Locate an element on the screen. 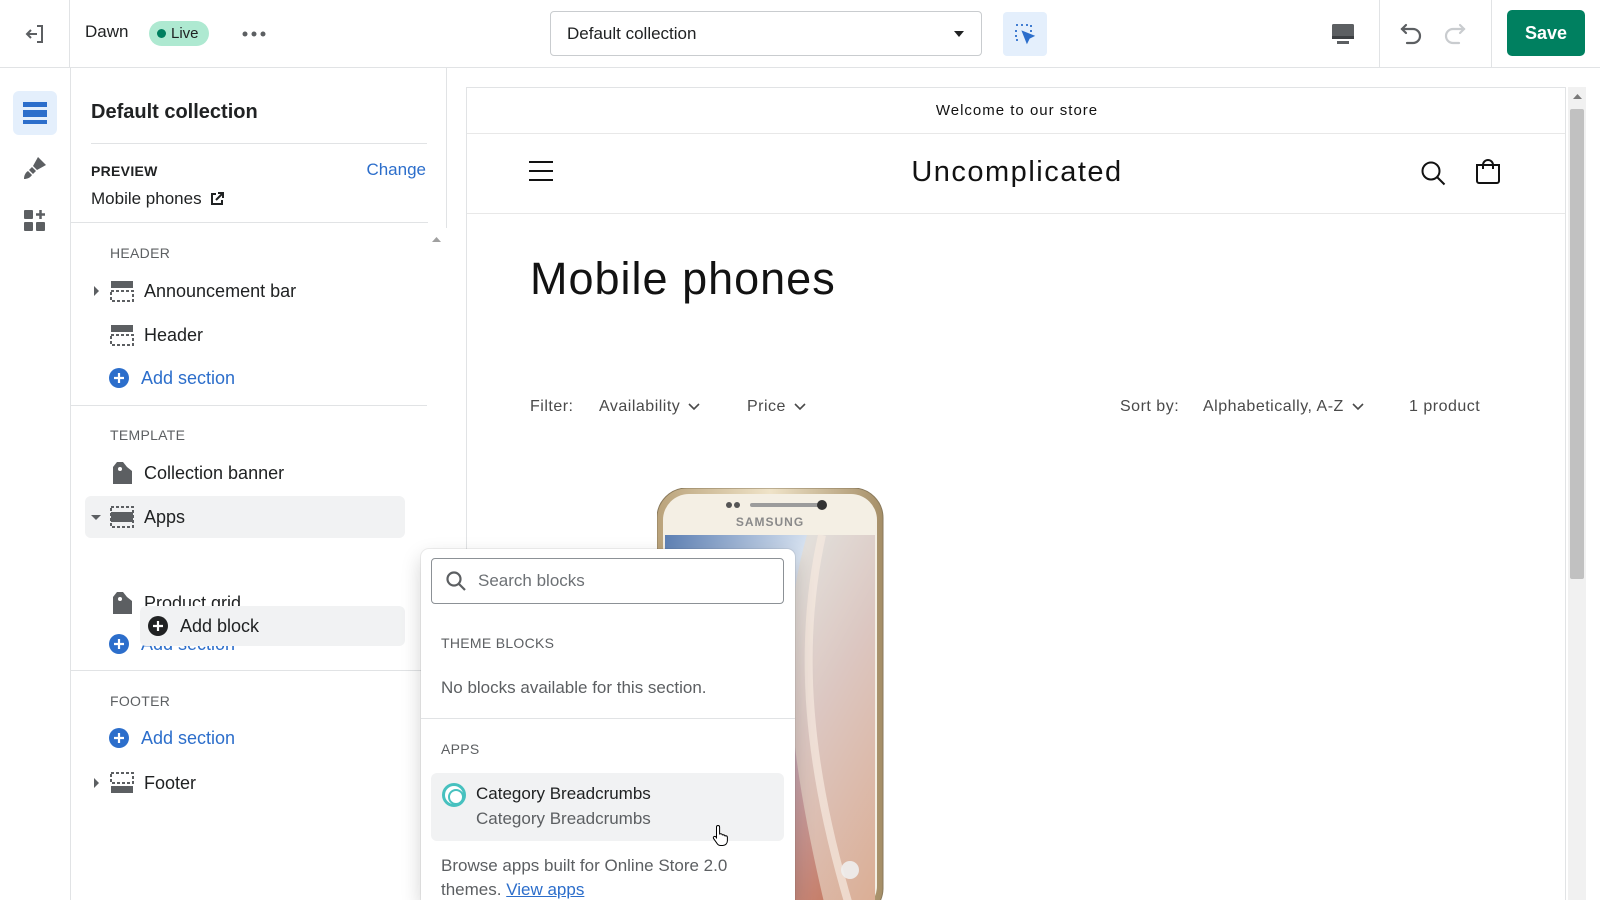 This screenshot has width=1600, height=900. desktop-icon is located at coordinates (1343, 34).